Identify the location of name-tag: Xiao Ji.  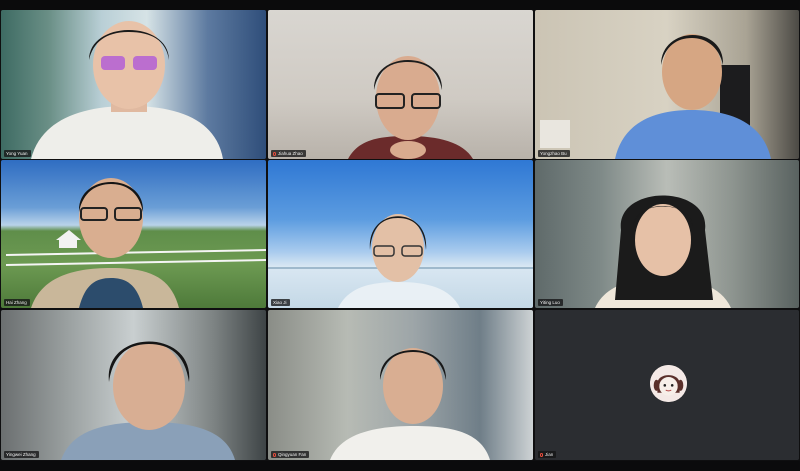
(280, 302).